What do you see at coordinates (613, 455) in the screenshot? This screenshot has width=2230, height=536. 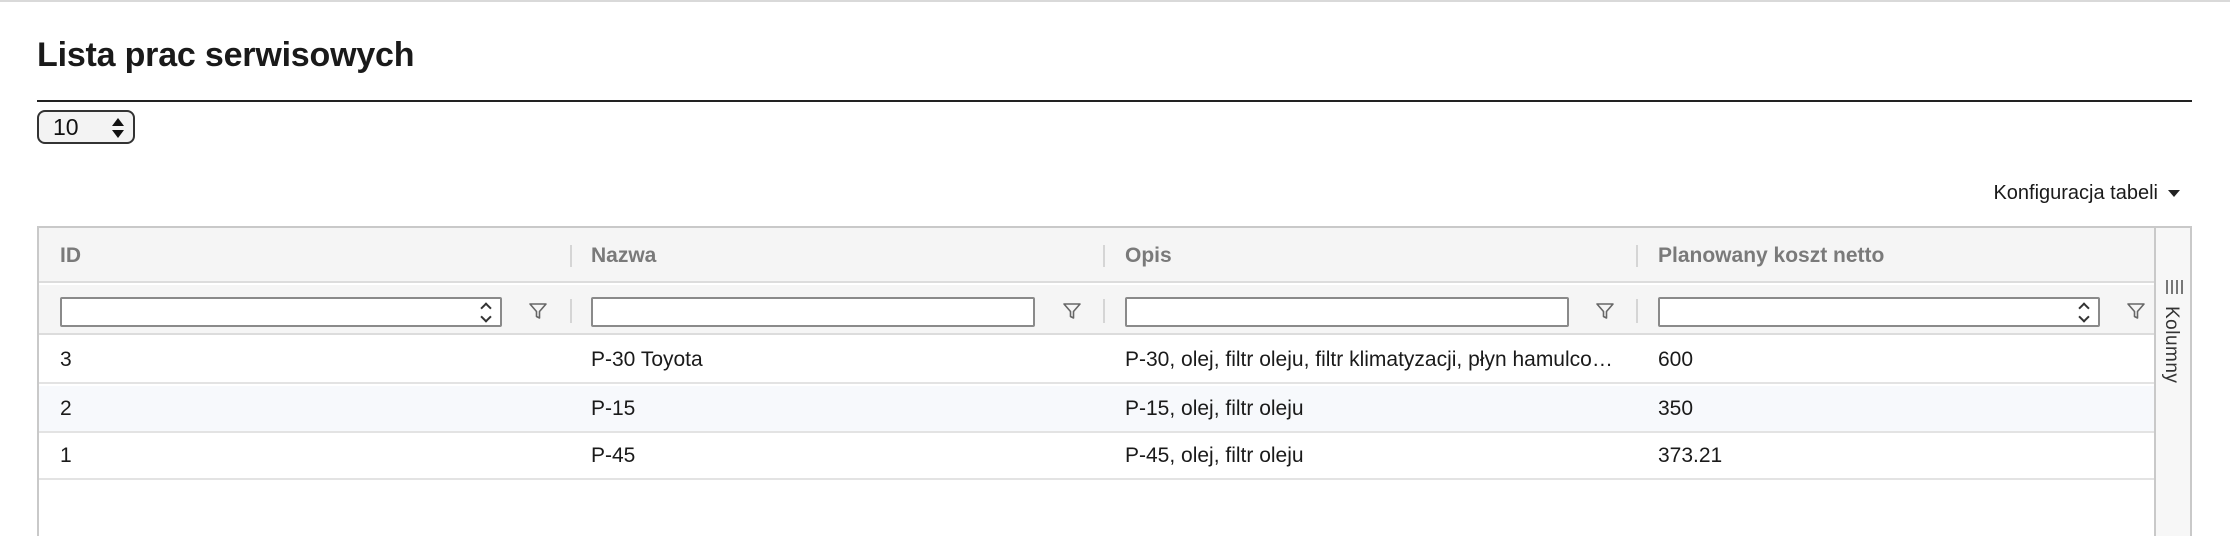 I see `cell-nazwa: P-45` at bounding box center [613, 455].